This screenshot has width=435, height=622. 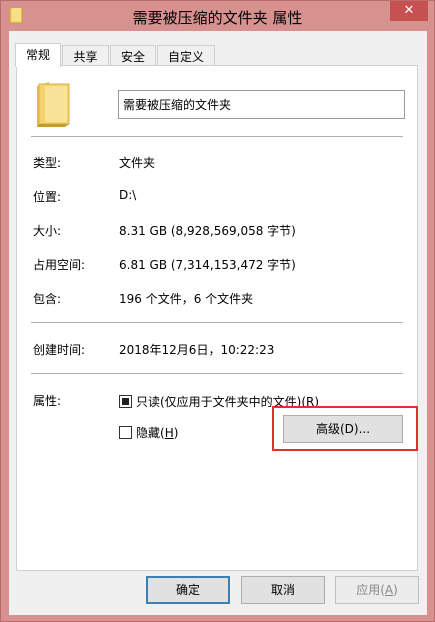 I want to click on contains-value: 196 个文件，6 个文件夹, so click(x=186, y=299).